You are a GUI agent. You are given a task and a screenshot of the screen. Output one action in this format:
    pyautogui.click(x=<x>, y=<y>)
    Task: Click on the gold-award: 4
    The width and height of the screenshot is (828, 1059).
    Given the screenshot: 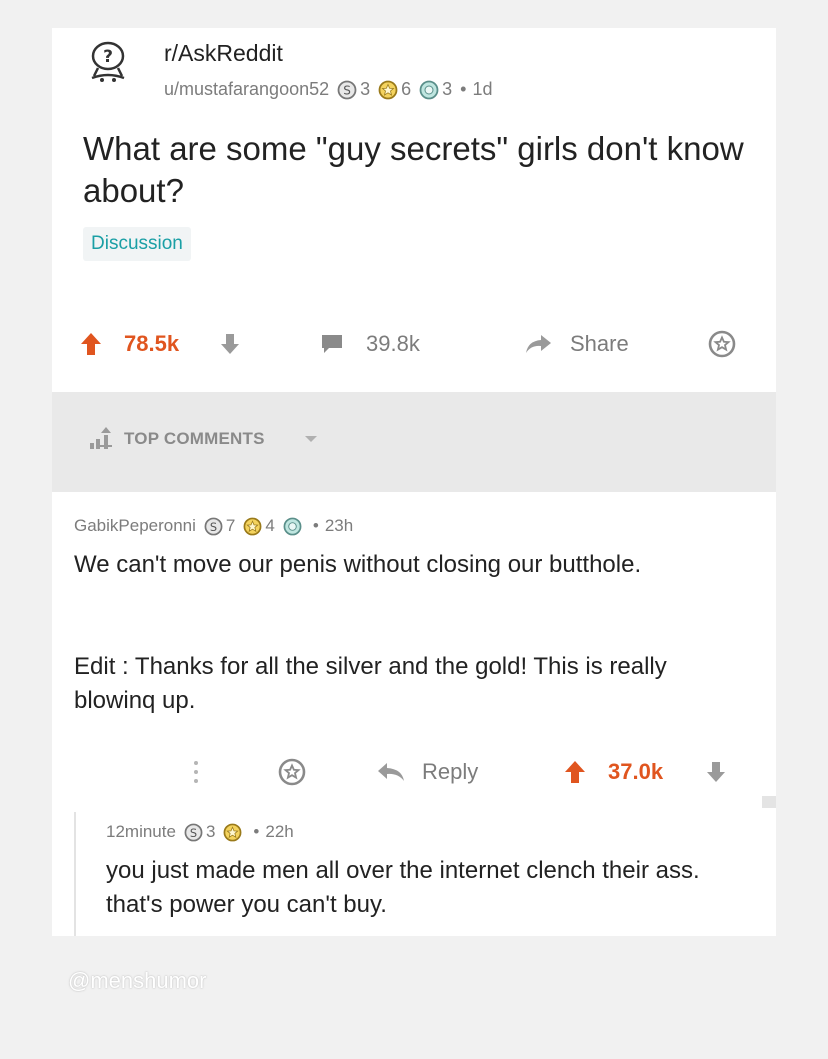 What is the action you would take?
    pyautogui.click(x=259, y=526)
    